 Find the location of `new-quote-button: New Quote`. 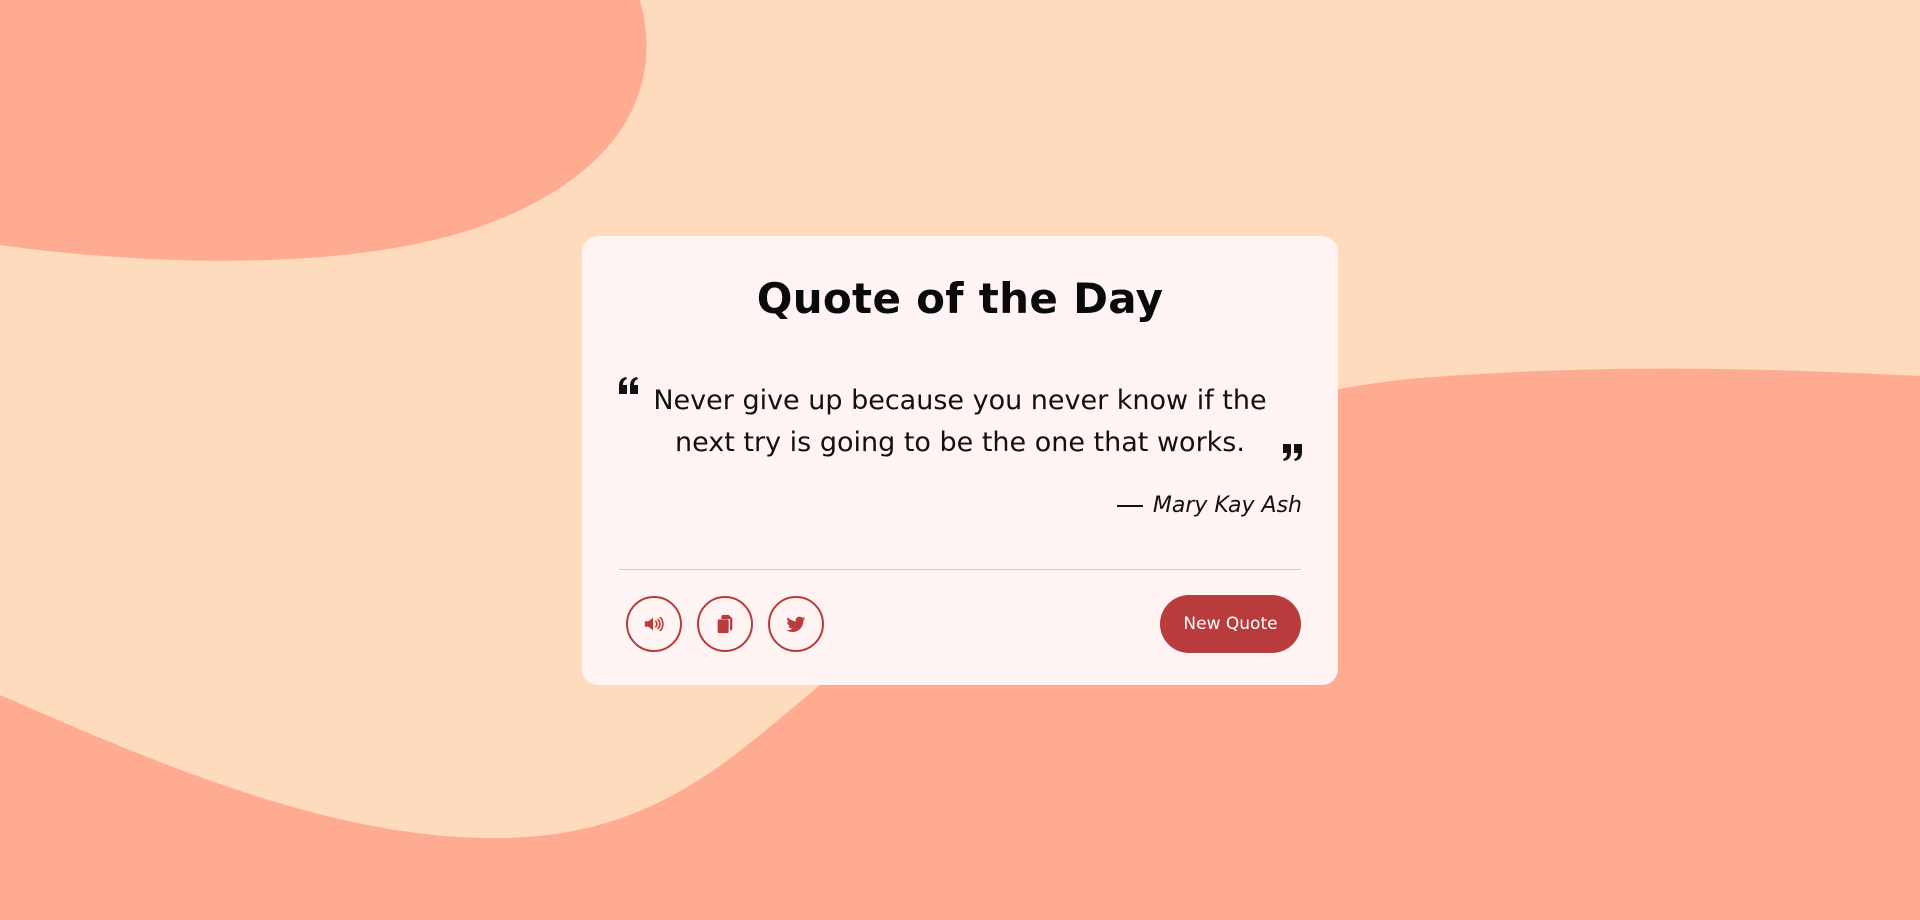

new-quote-button: New Quote is located at coordinates (1230, 624).